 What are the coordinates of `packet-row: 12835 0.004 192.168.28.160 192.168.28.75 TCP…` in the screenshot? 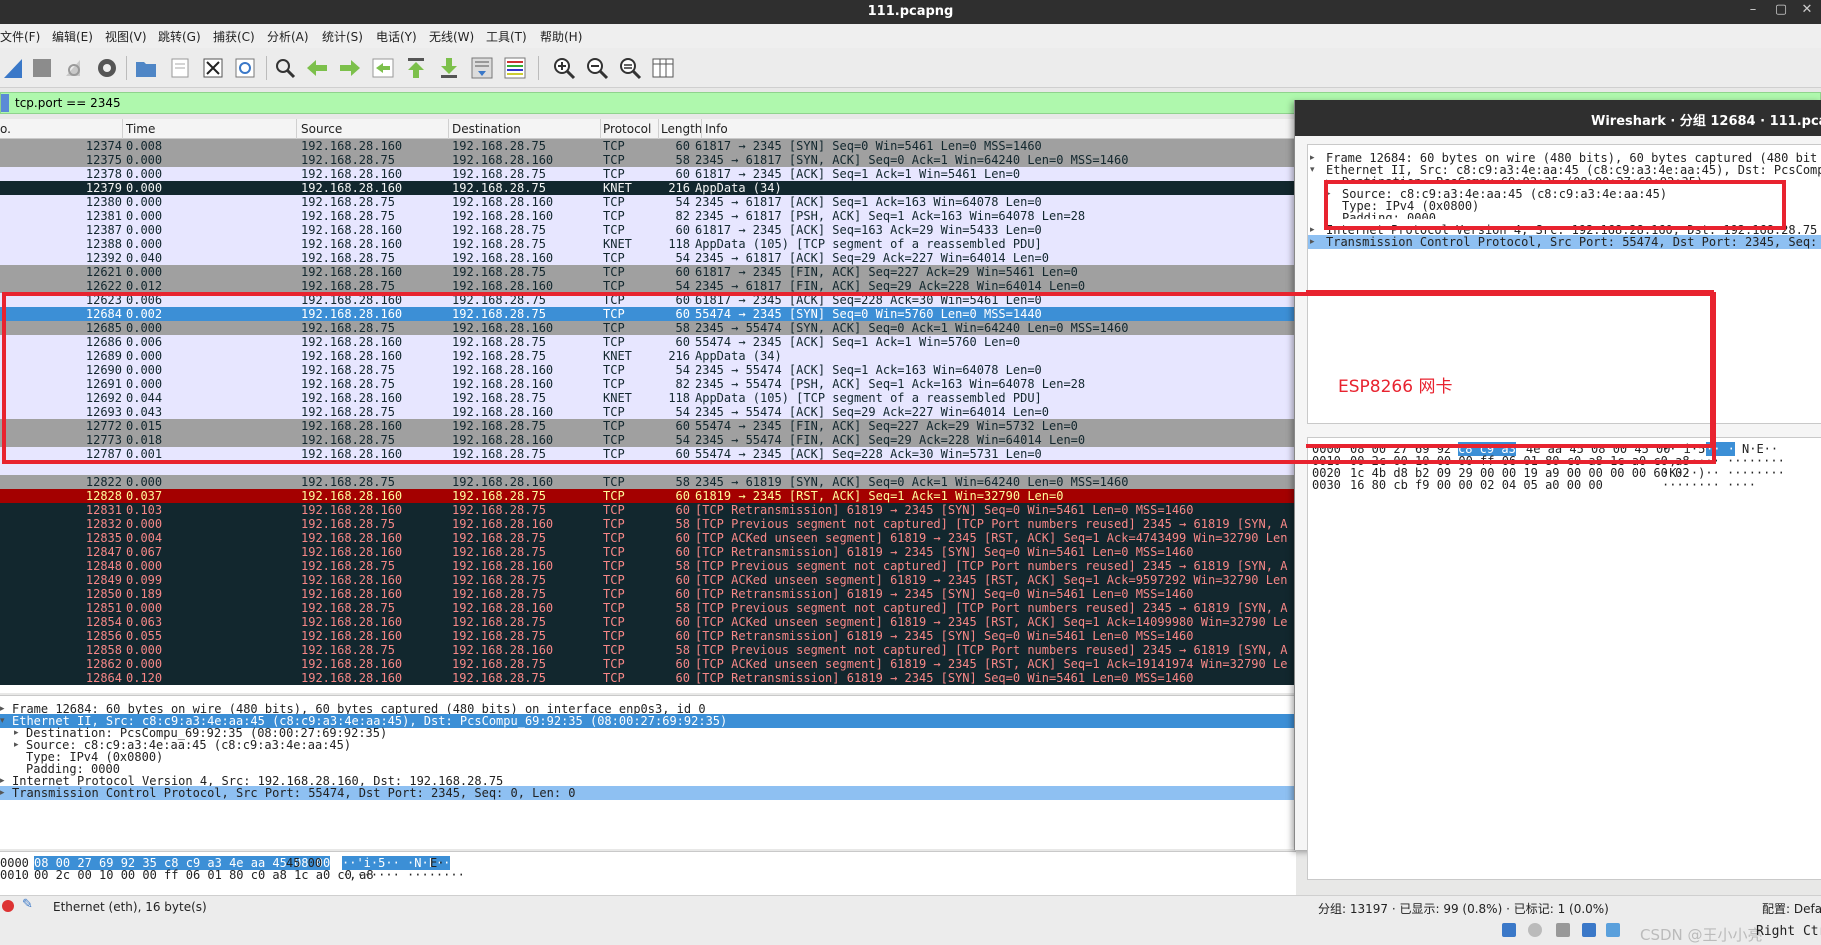 It's located at (648, 538).